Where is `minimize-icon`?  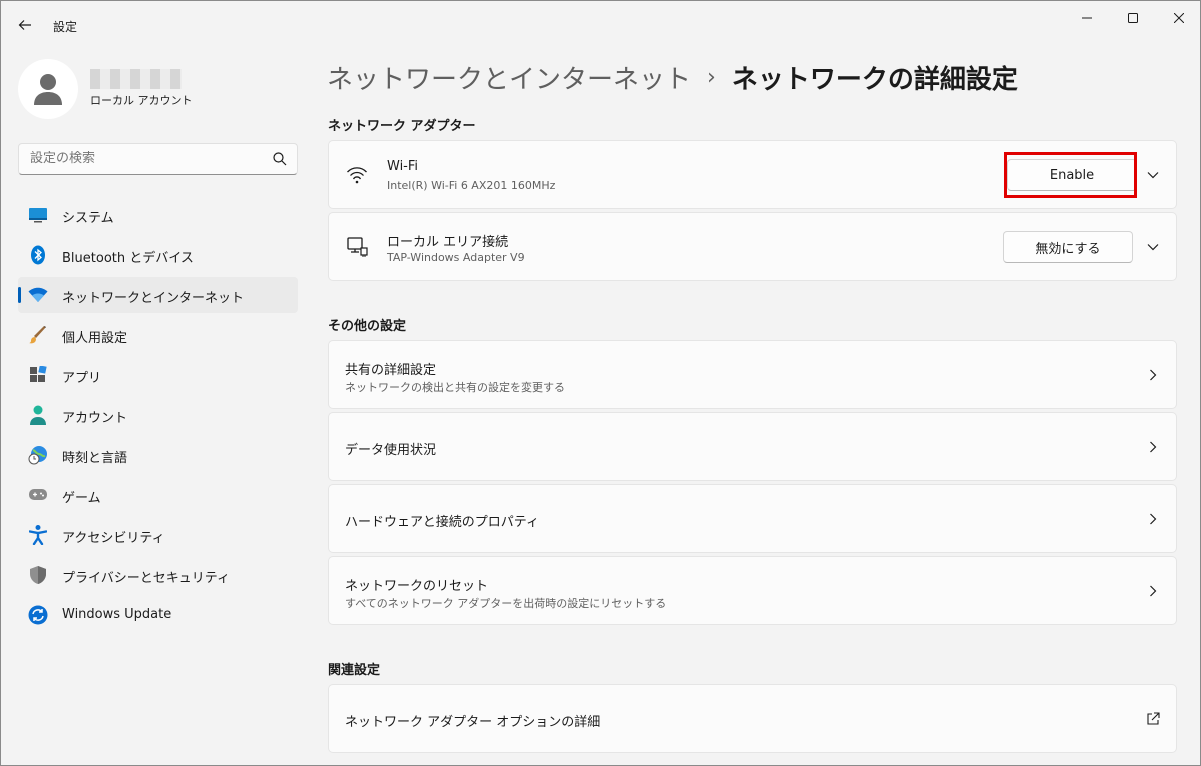
minimize-icon is located at coordinates (1087, 18).